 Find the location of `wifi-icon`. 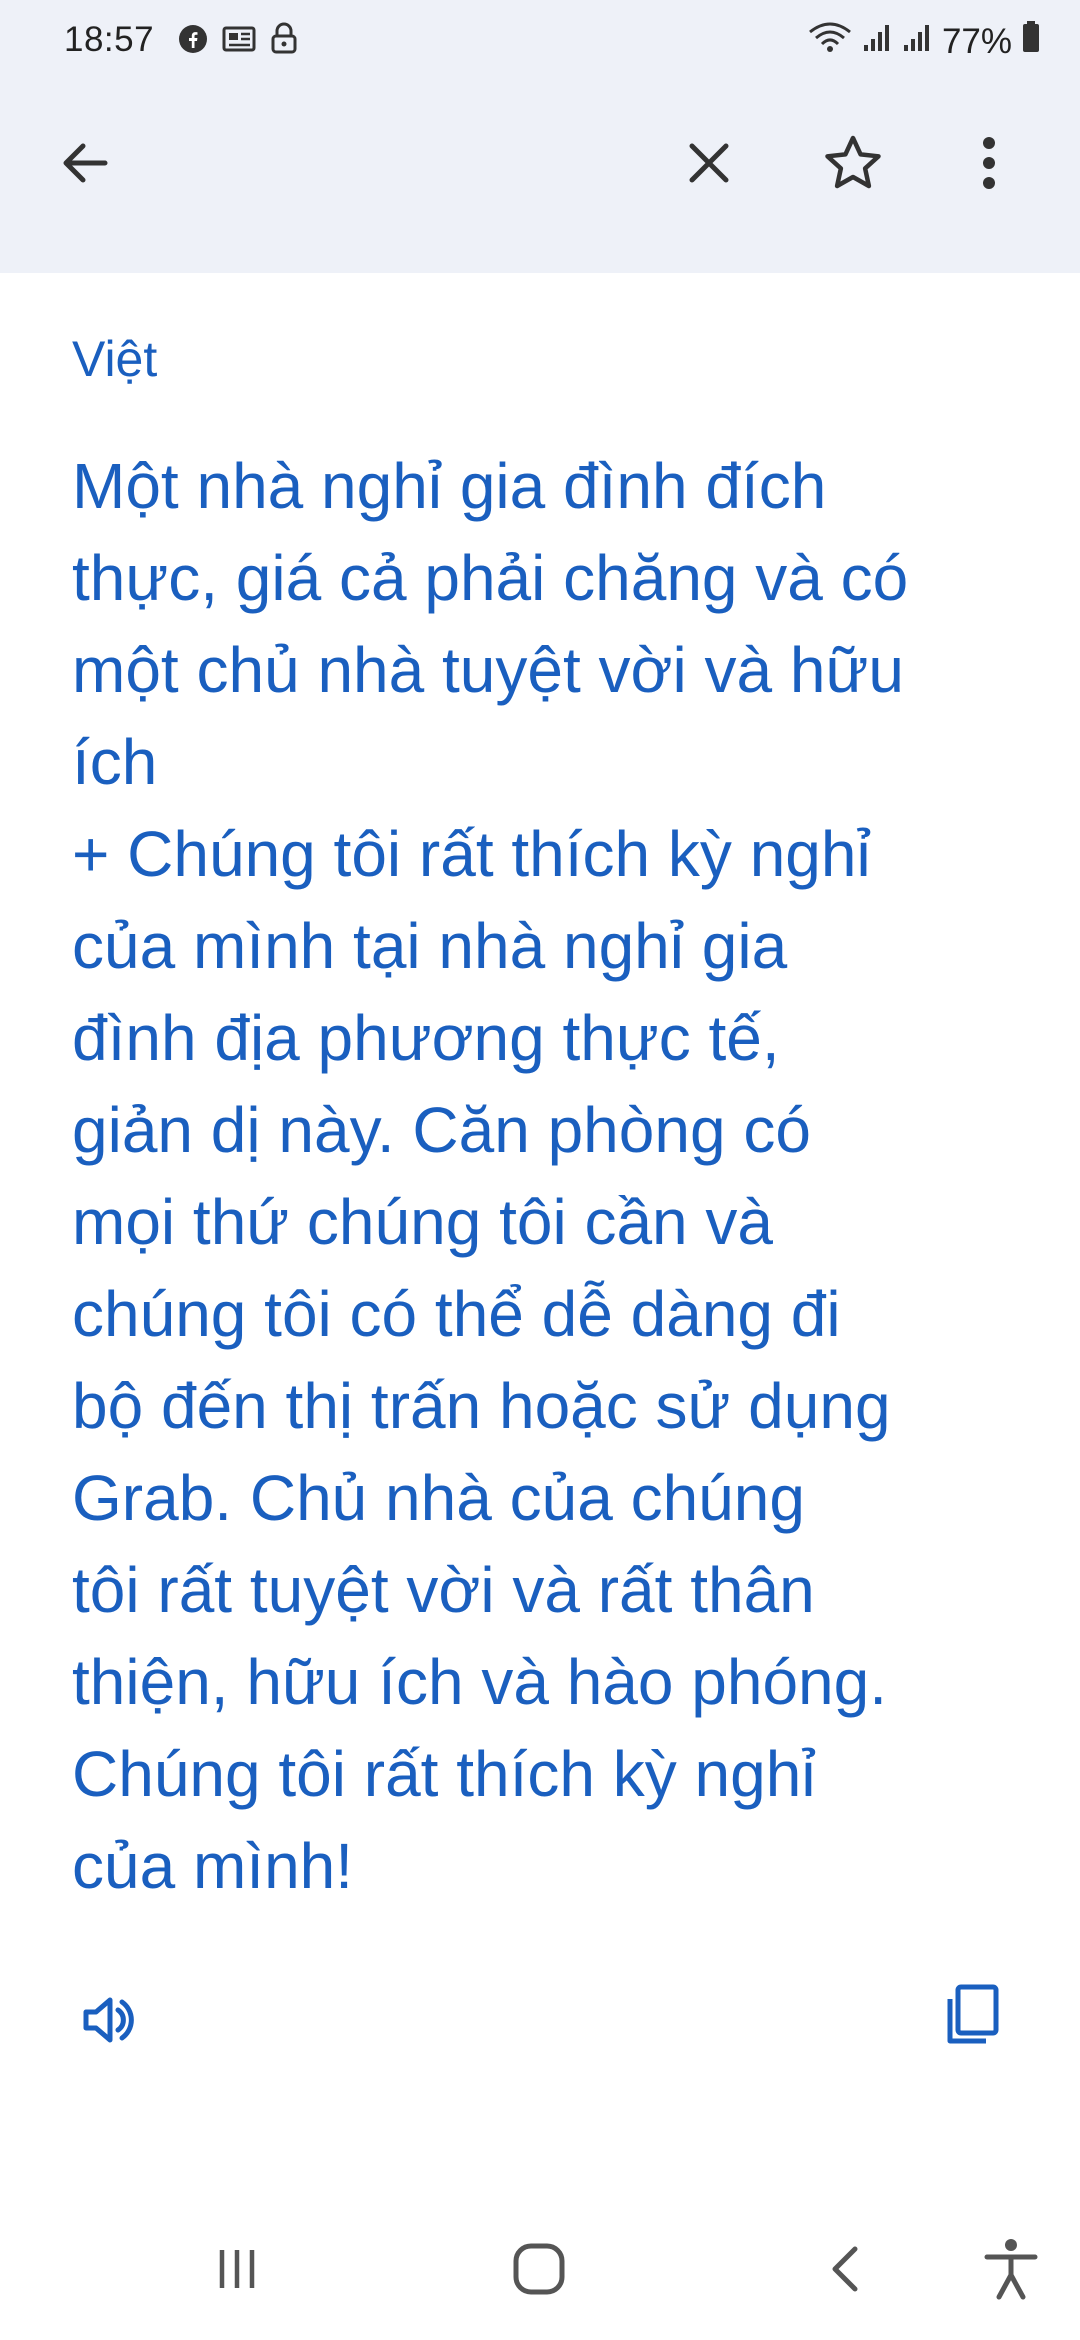

wifi-icon is located at coordinates (830, 41).